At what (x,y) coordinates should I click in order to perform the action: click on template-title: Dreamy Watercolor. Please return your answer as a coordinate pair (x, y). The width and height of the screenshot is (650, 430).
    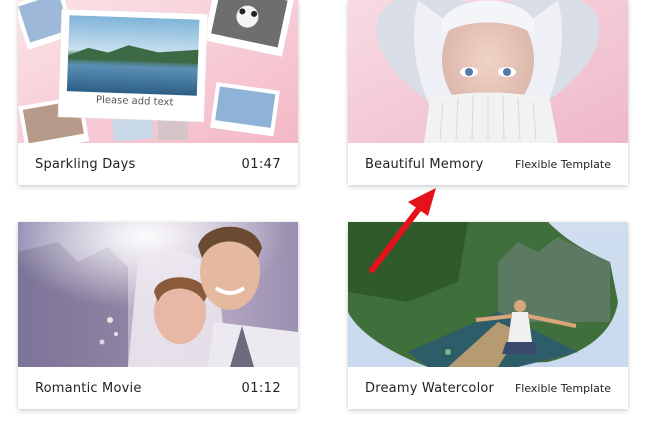
    Looking at the image, I should click on (430, 388).